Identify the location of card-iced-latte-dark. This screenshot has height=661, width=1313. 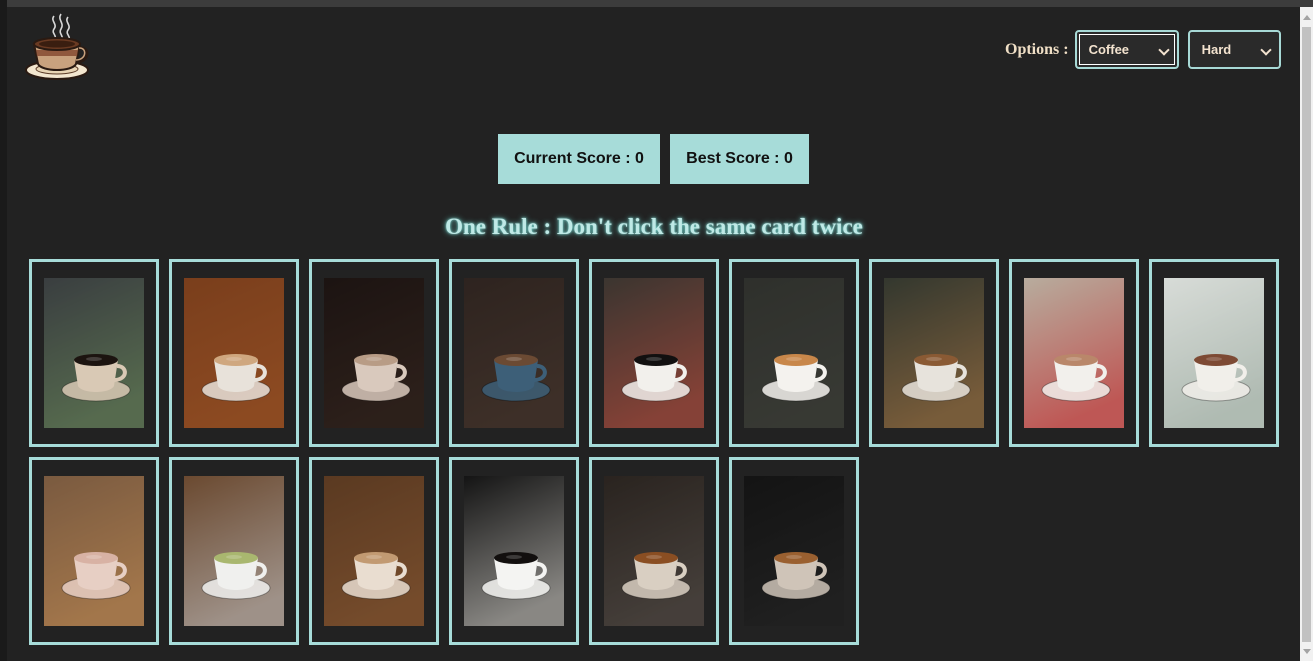
(794, 551).